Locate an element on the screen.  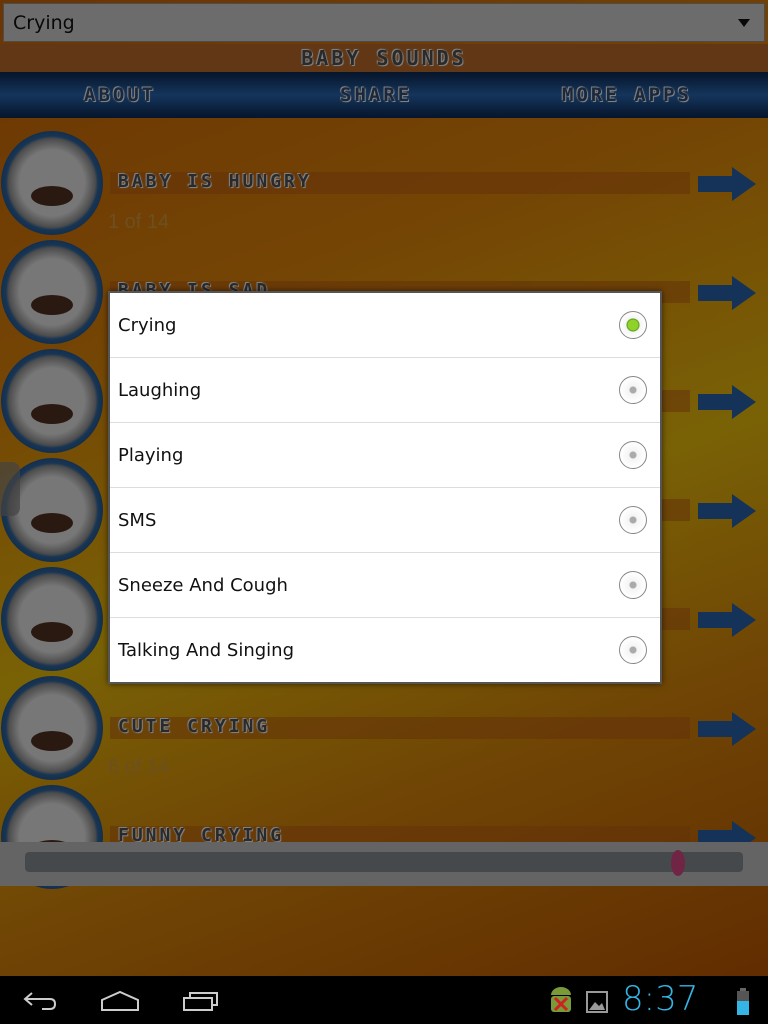
option-crying: Crying is located at coordinates (385, 325).